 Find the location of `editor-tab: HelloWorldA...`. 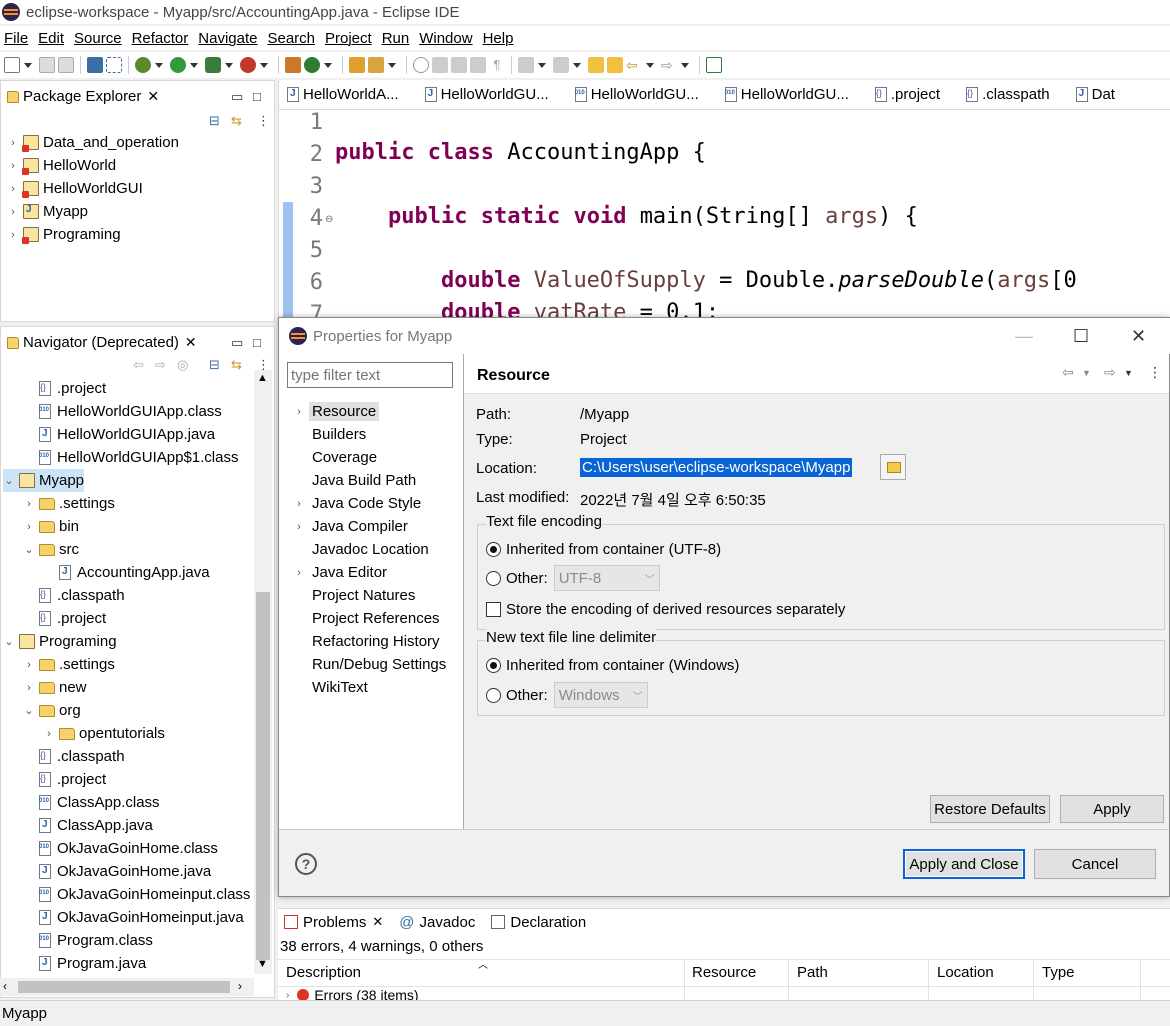

editor-tab: HelloWorldA... is located at coordinates (343, 94).